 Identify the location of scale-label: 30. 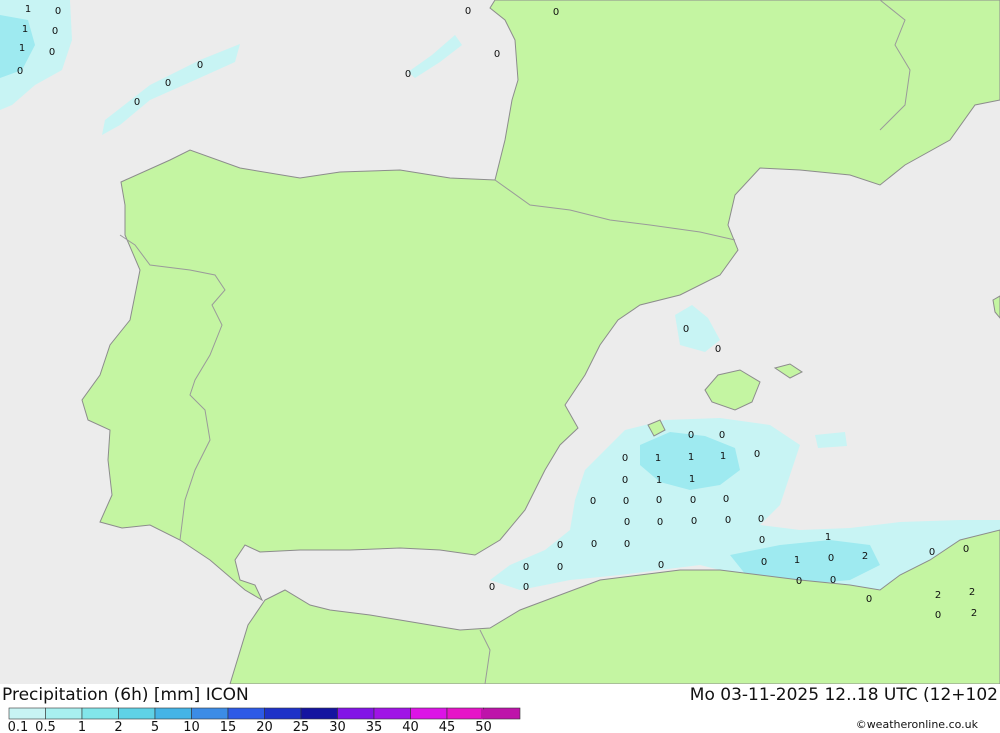
(337, 726).